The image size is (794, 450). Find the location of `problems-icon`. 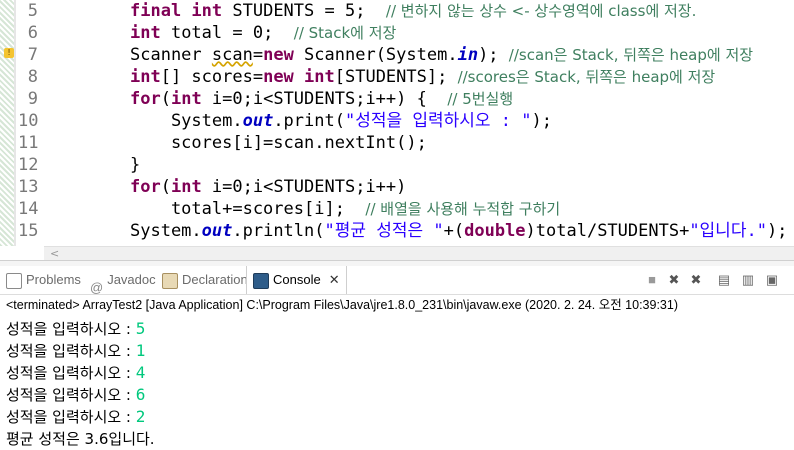

problems-icon is located at coordinates (14, 280).